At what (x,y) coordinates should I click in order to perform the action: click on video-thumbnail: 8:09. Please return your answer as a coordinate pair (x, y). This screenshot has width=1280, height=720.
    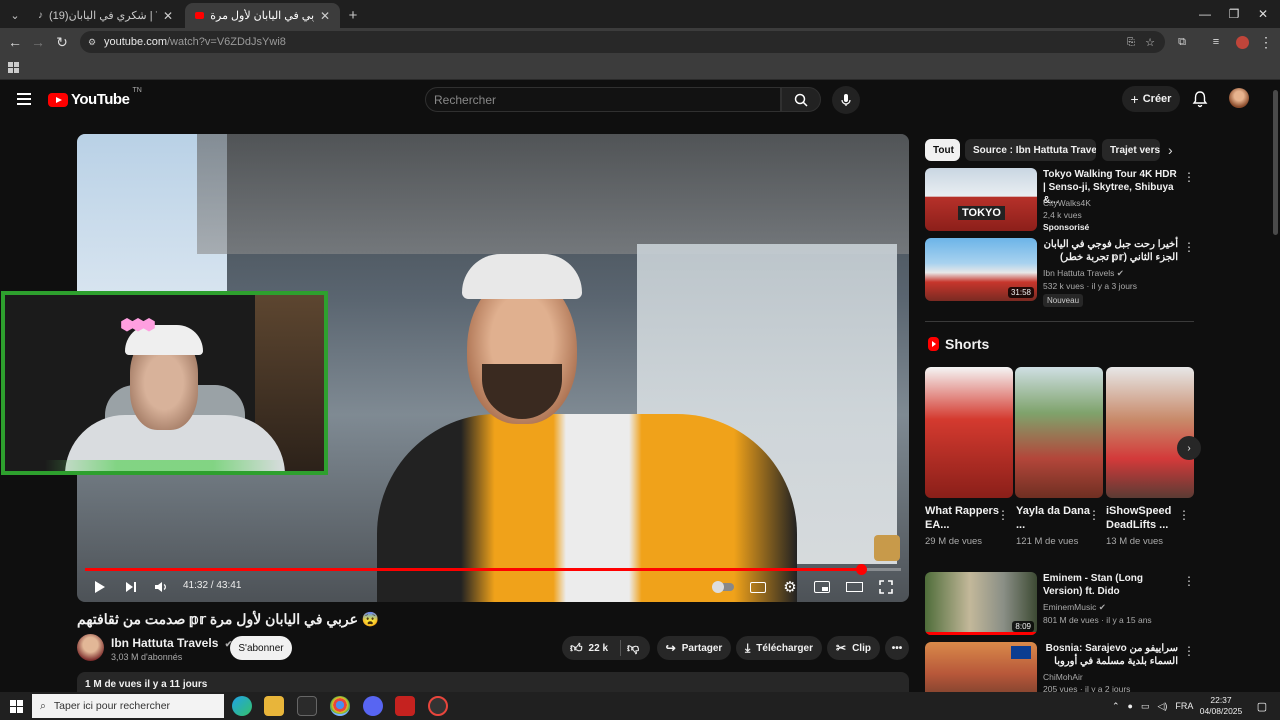
    Looking at the image, I should click on (981, 603).